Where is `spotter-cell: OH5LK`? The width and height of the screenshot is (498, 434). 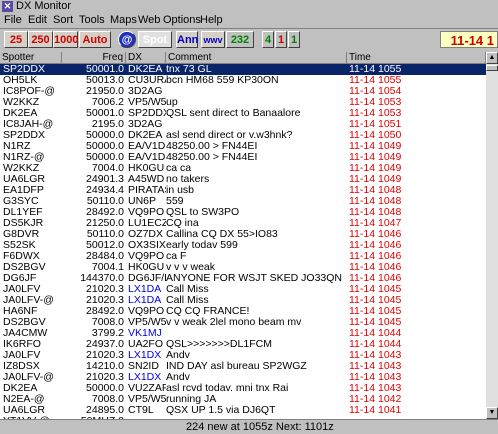
spotter-cell: OH5LK is located at coordinates (20, 80).